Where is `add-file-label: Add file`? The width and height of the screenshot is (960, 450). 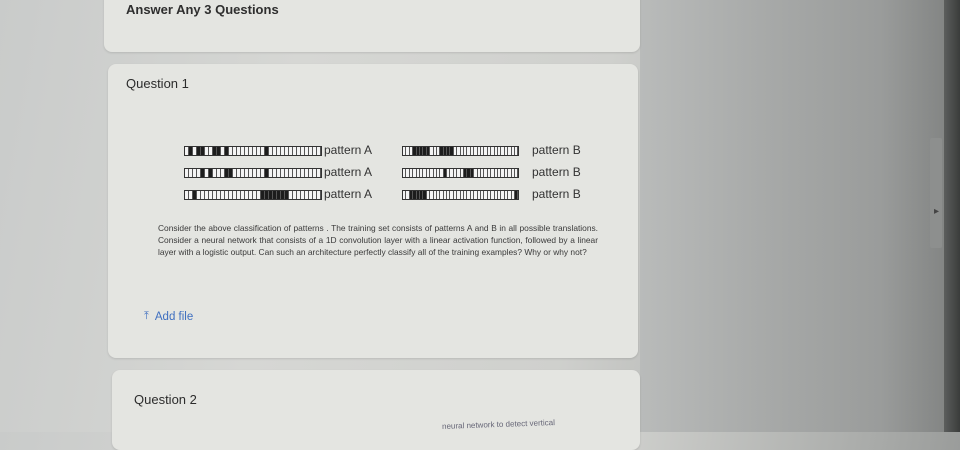
add-file-label: Add file is located at coordinates (174, 316).